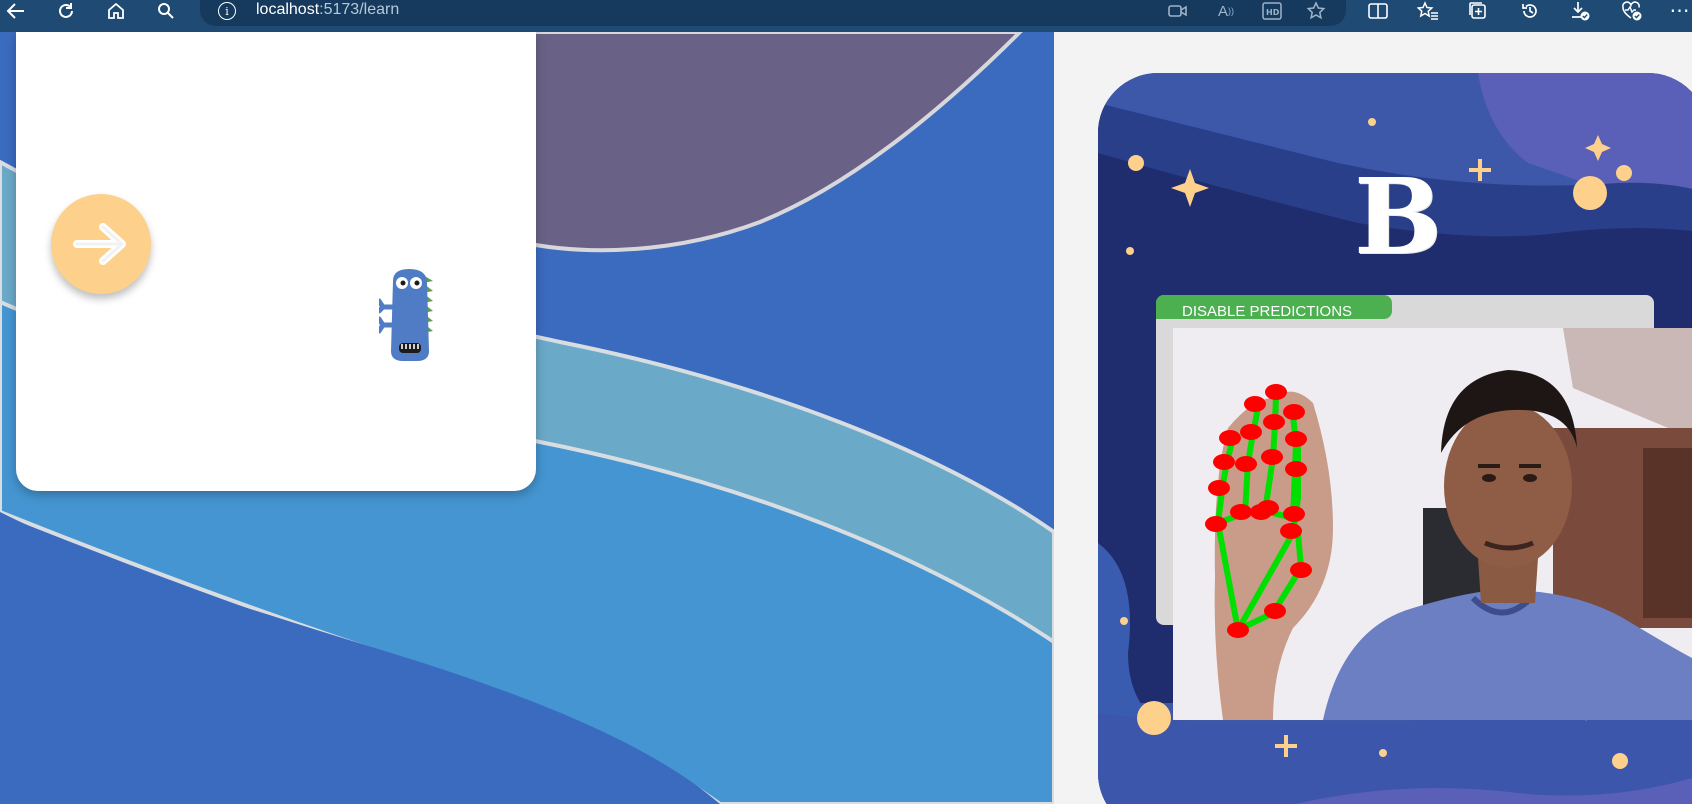  I want to click on webcam-image, so click(1432, 524).